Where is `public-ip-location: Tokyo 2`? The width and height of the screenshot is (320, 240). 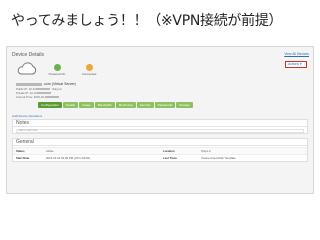 public-ip-location: Tokyo 2 is located at coordinates (56, 89).